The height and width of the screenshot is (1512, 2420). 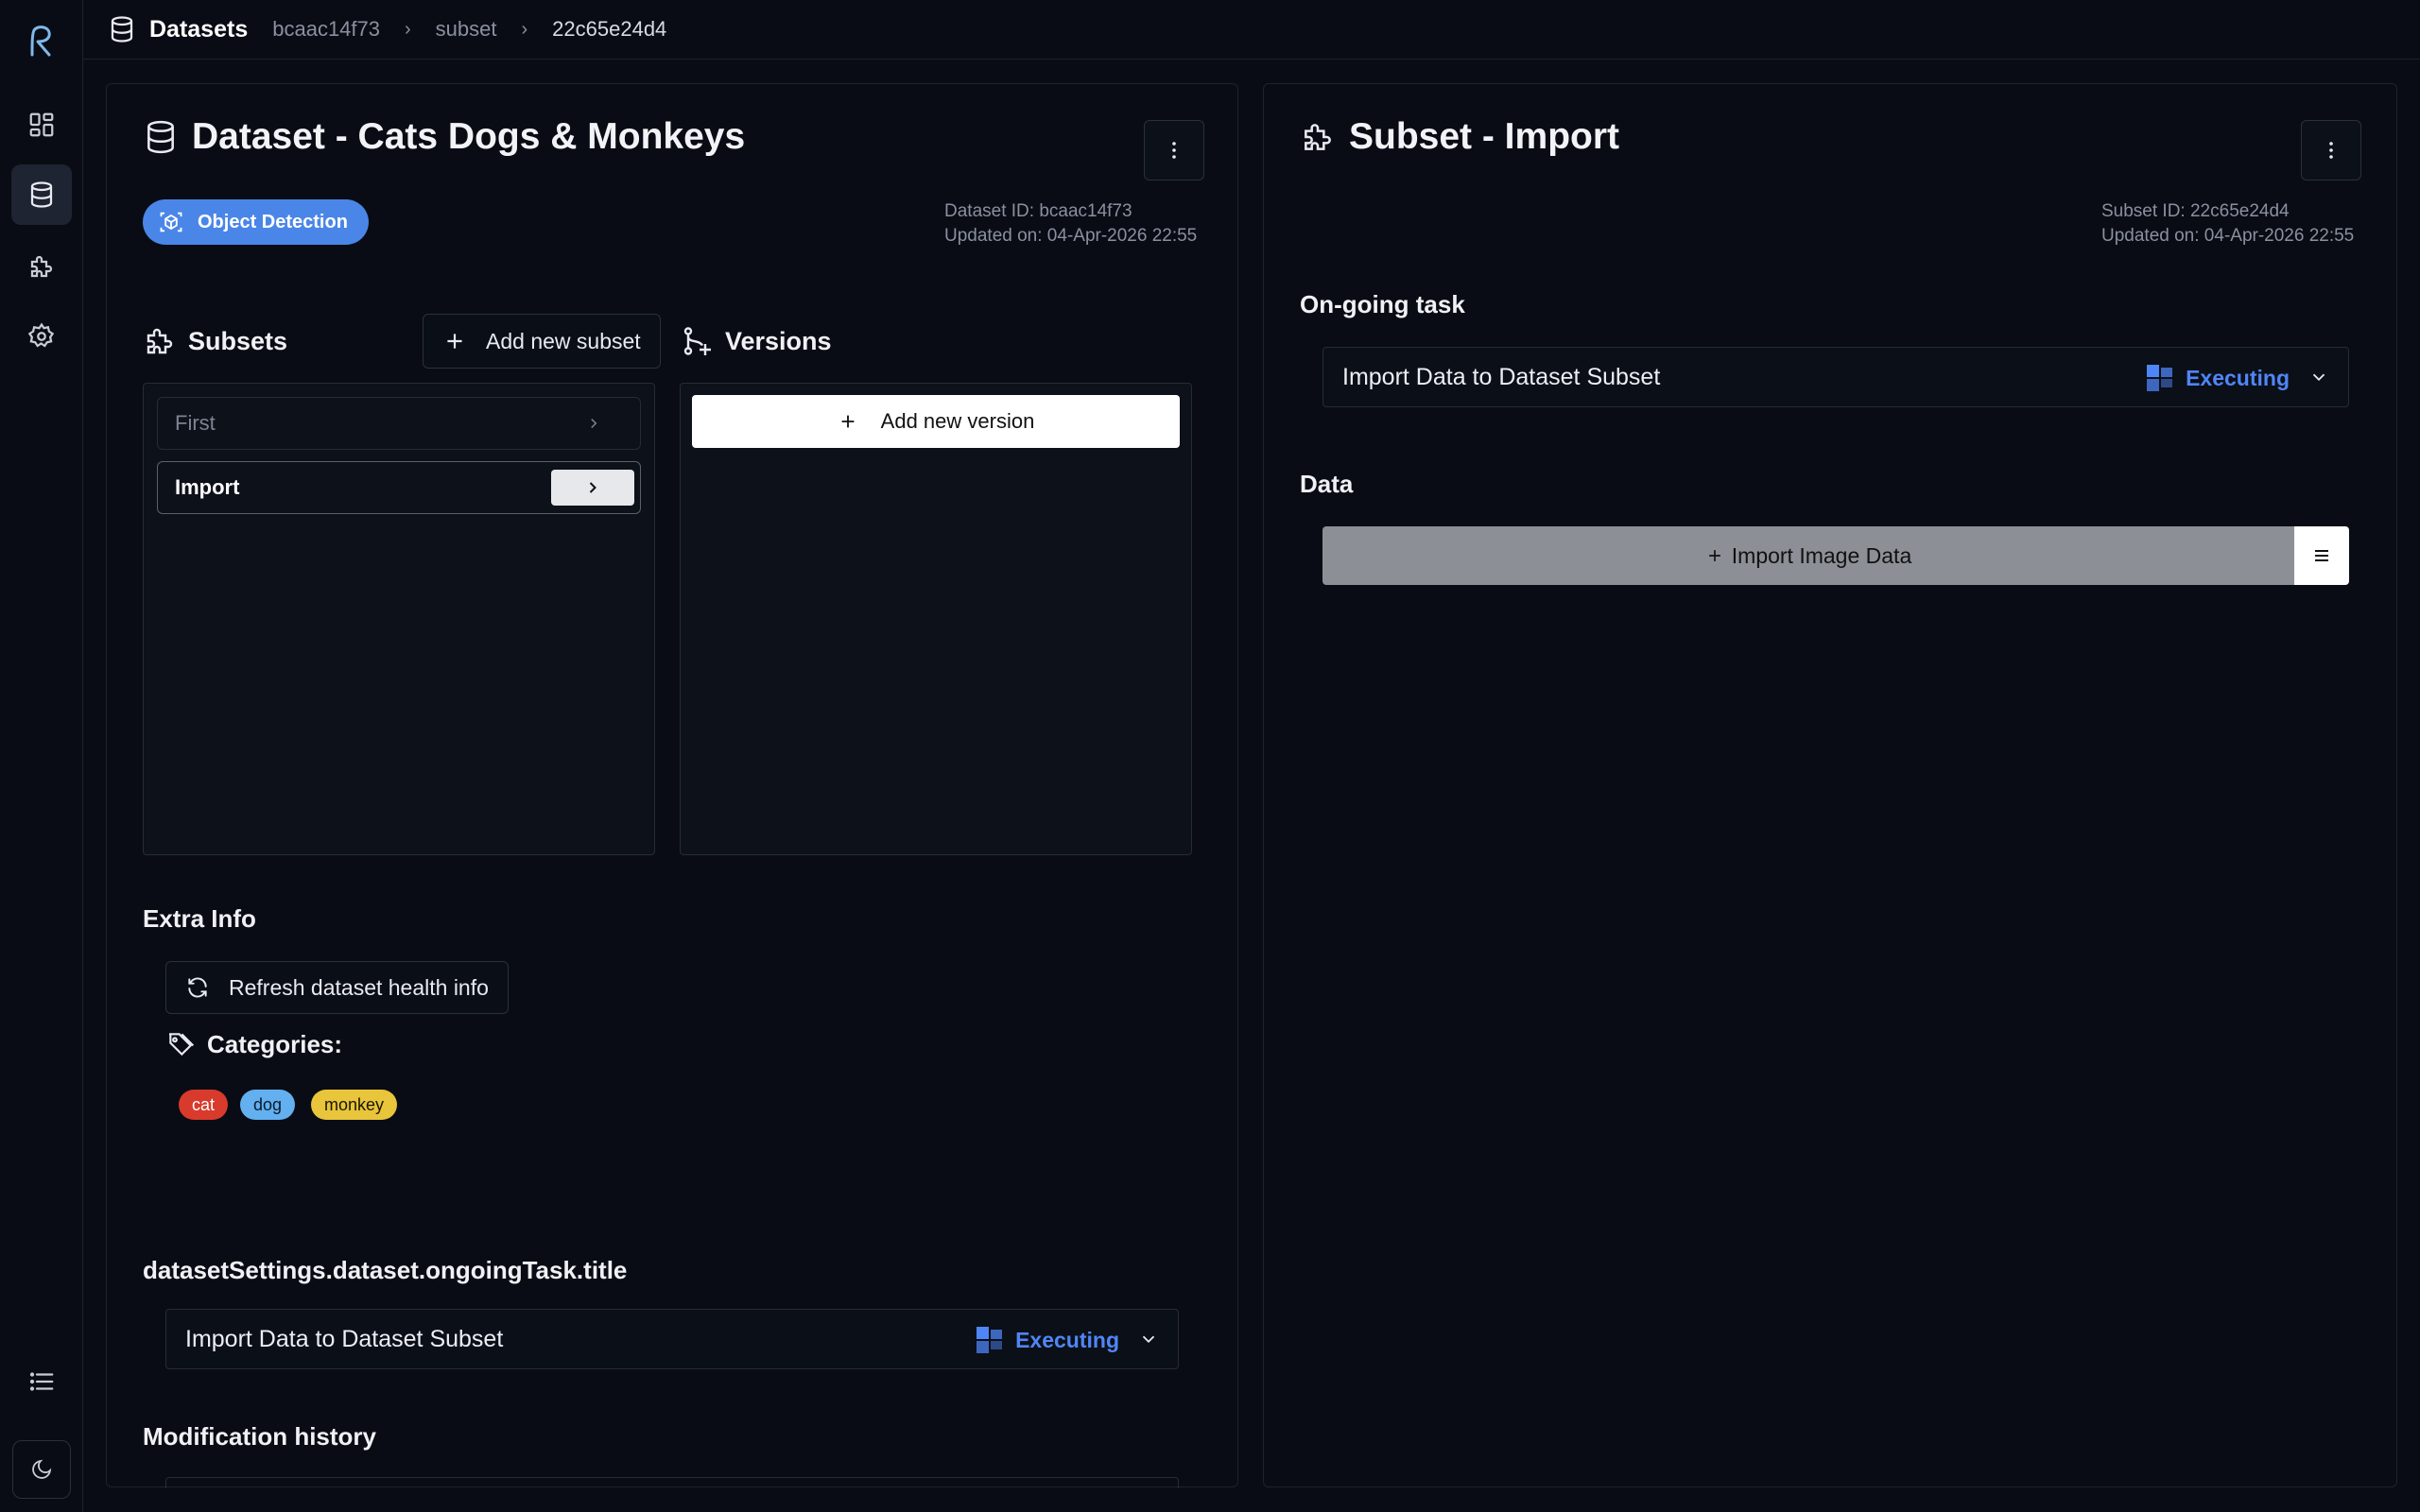 What do you see at coordinates (359, 987) in the screenshot?
I see `refresh-health-label: Refresh dataset health info` at bounding box center [359, 987].